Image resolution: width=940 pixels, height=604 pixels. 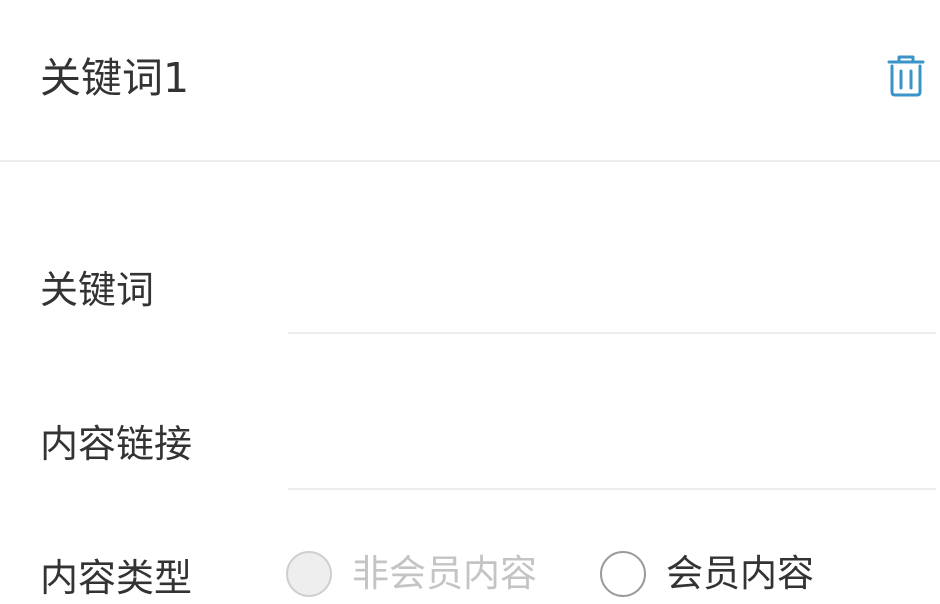 What do you see at coordinates (116, 578) in the screenshot?
I see `content-type-label: 内容类型` at bounding box center [116, 578].